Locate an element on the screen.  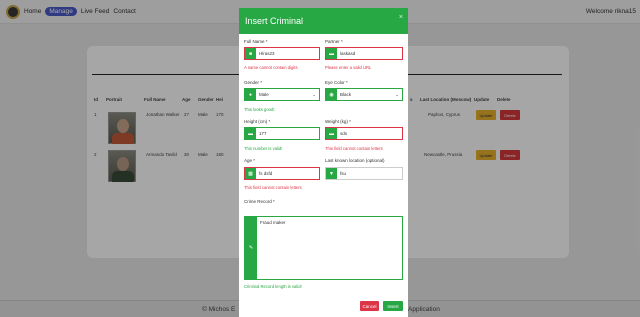
scale-icon: ▬ is located at coordinates (331, 133).